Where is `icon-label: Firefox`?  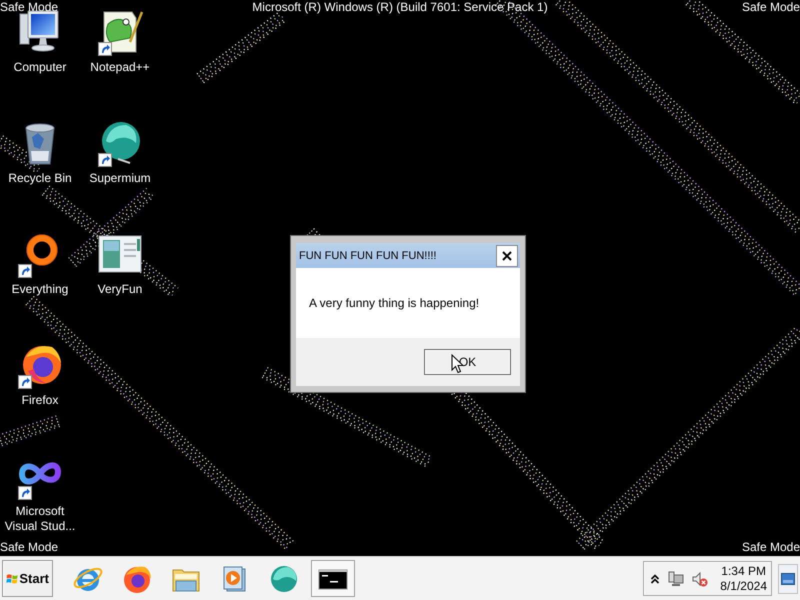
icon-label: Firefox is located at coordinates (40, 400).